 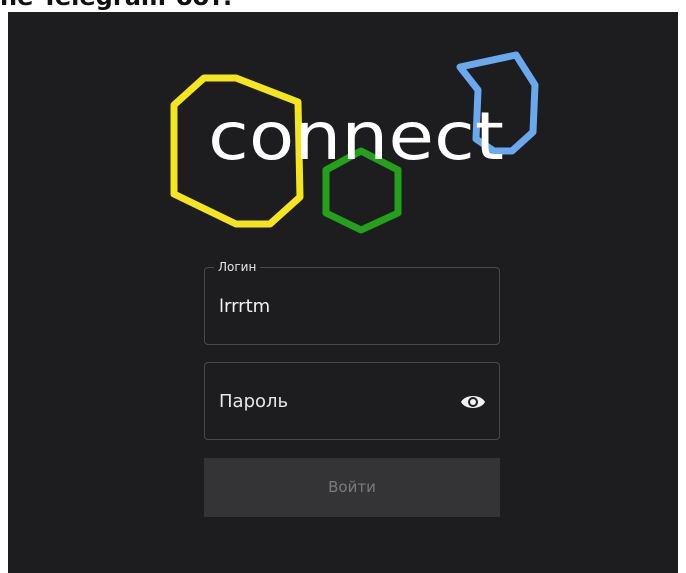 I want to click on eye-icon, so click(x=473, y=402).